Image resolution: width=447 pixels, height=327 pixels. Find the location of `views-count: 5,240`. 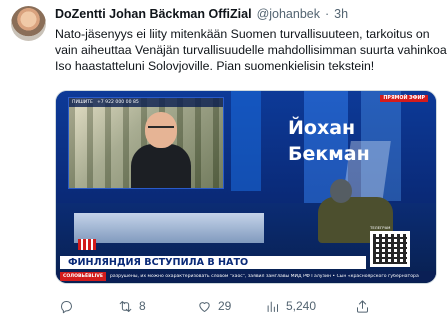

views-count: 5,240 is located at coordinates (301, 306).